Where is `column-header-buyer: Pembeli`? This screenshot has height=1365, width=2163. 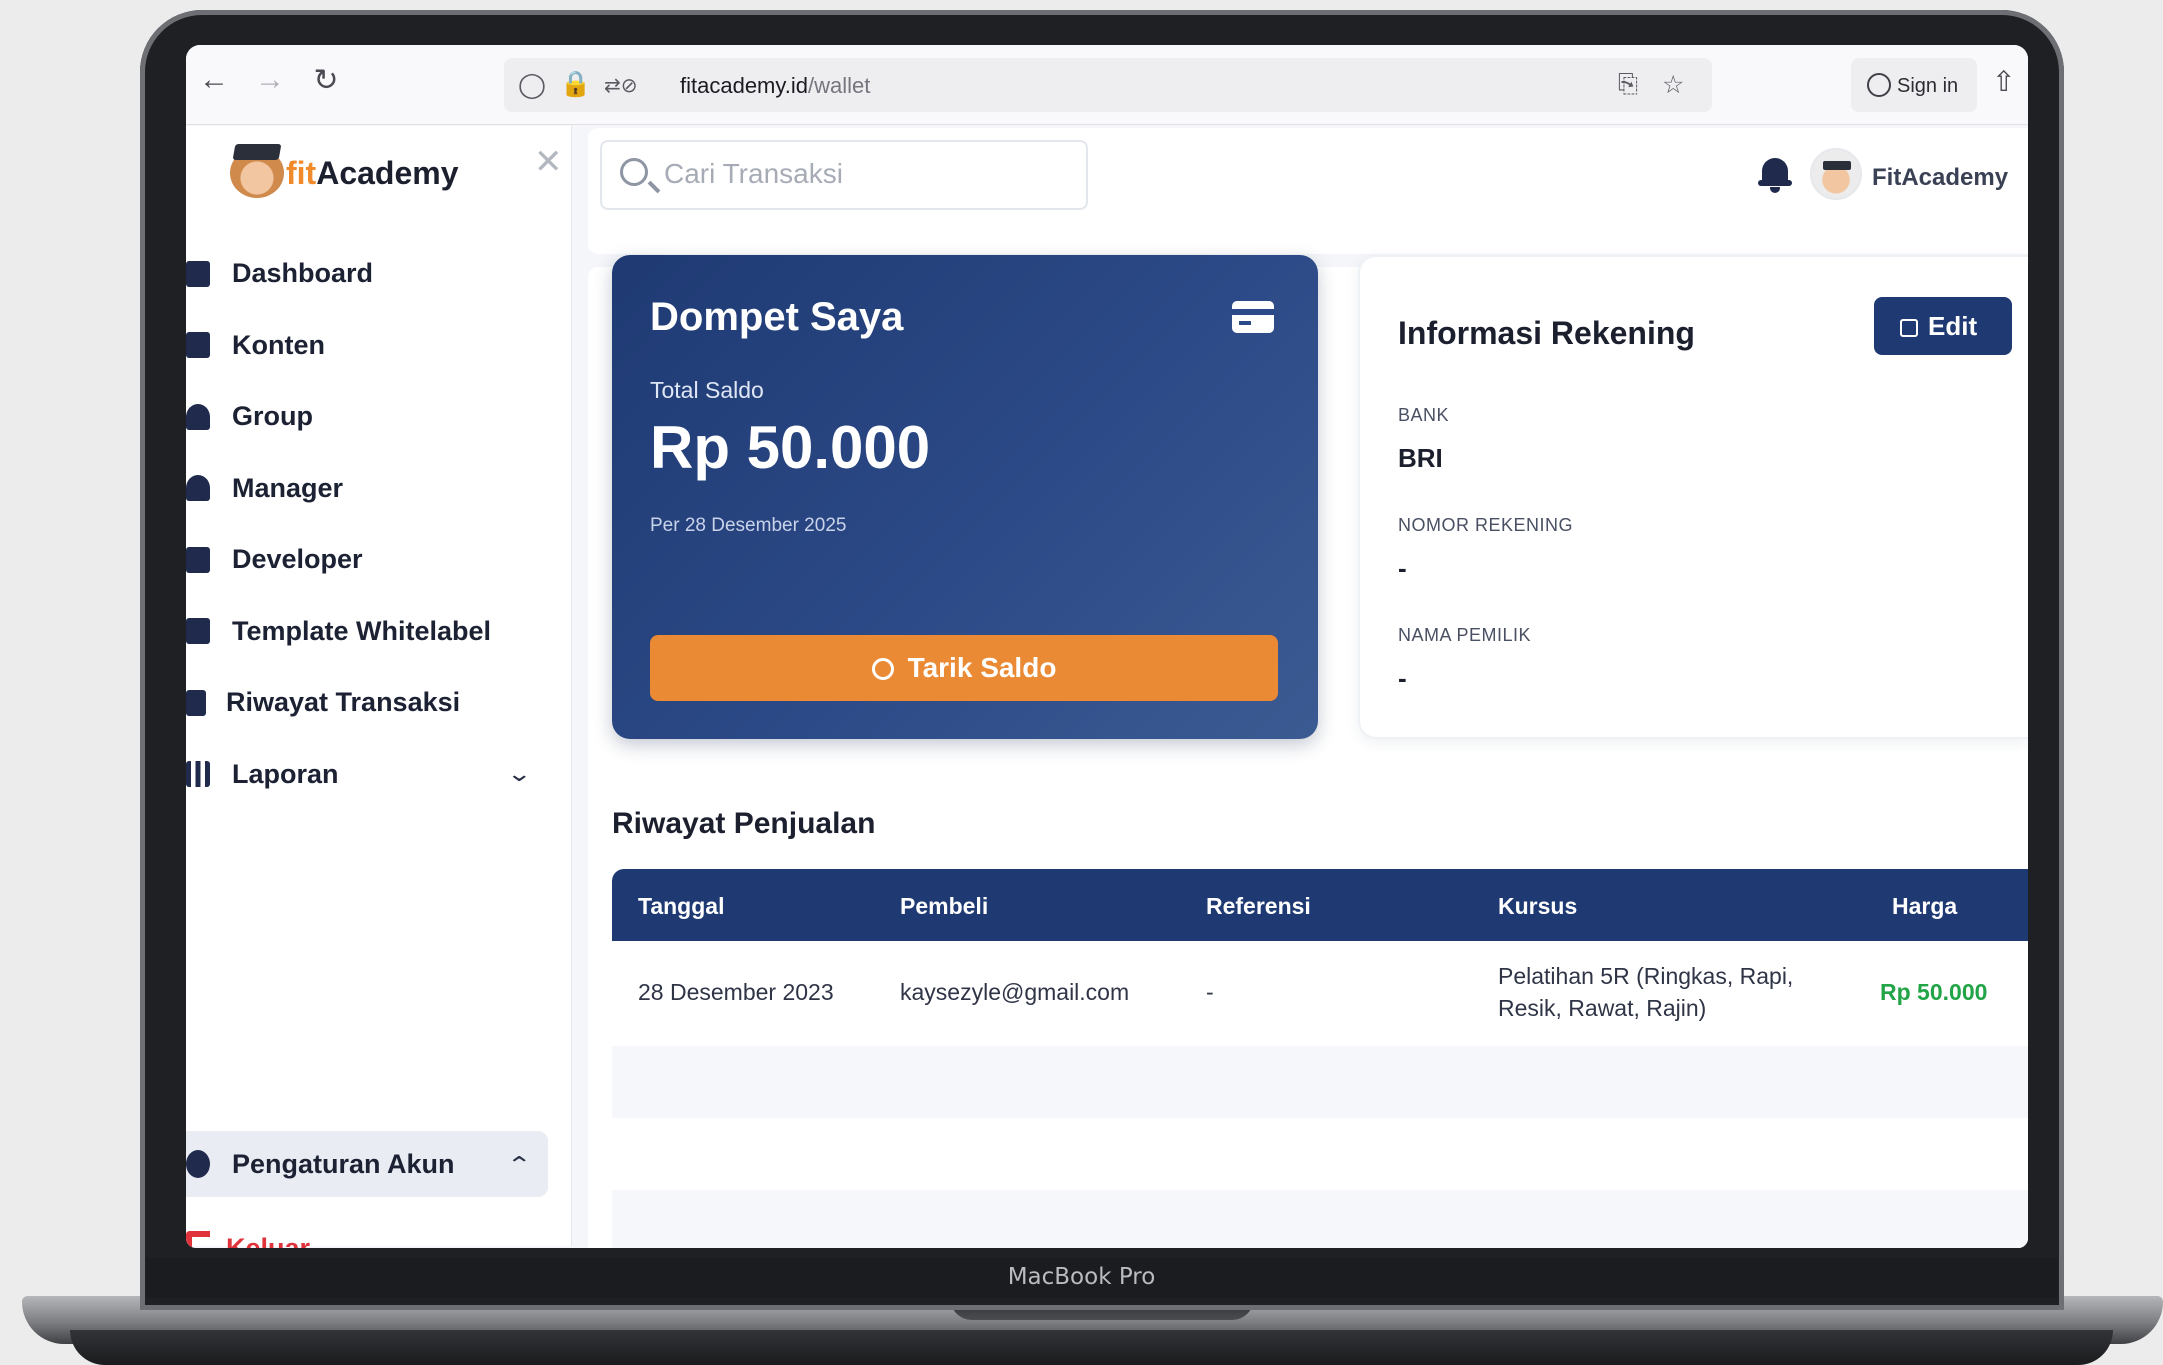
column-header-buyer: Pembeli is located at coordinates (944, 906).